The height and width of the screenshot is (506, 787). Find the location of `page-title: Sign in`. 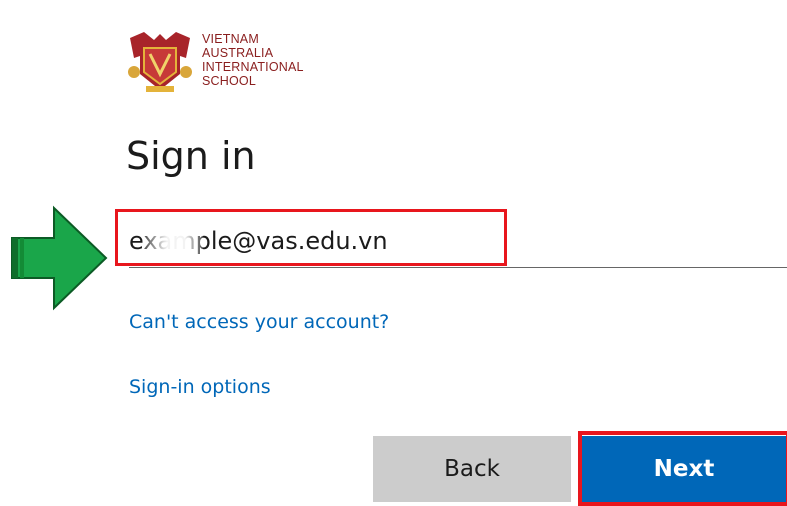

page-title: Sign in is located at coordinates (191, 156).